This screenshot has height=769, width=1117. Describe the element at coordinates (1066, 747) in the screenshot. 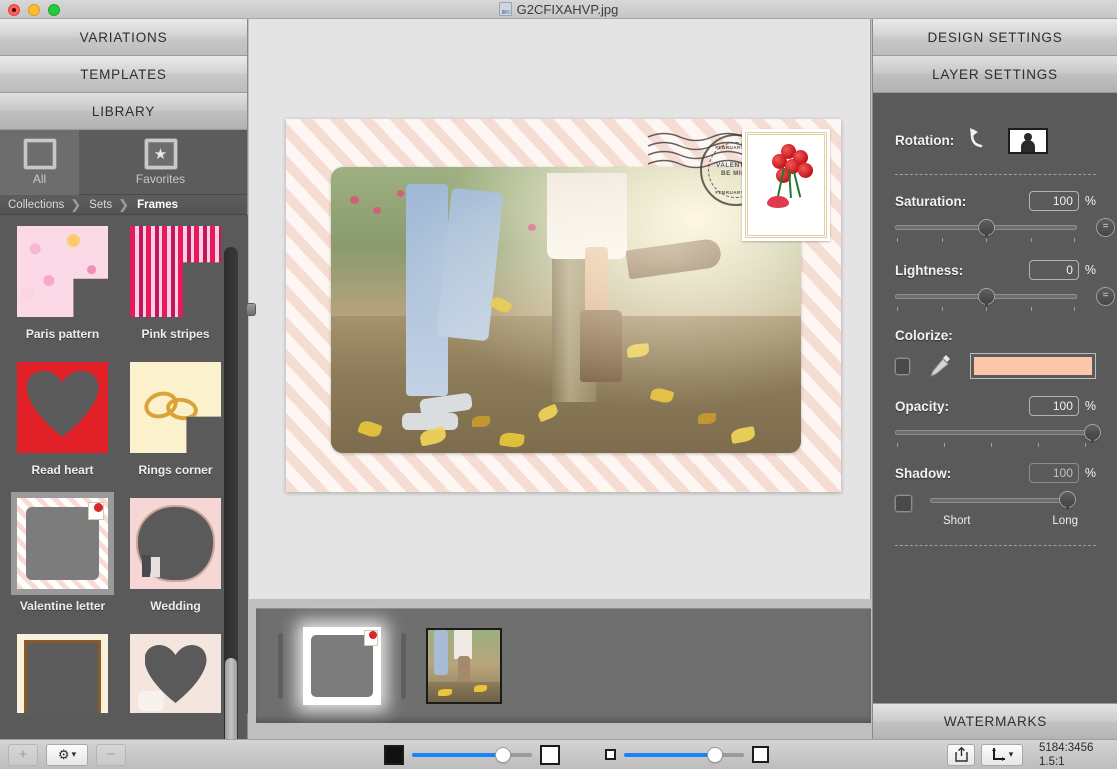

I see `image-dimensions: 5184:3456` at that location.